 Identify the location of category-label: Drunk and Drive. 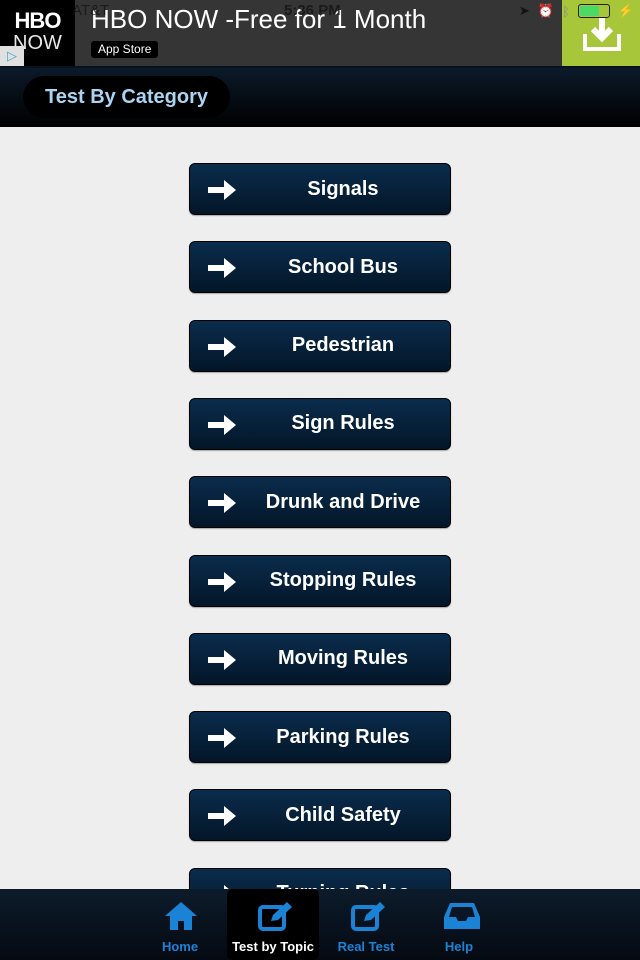
(343, 501).